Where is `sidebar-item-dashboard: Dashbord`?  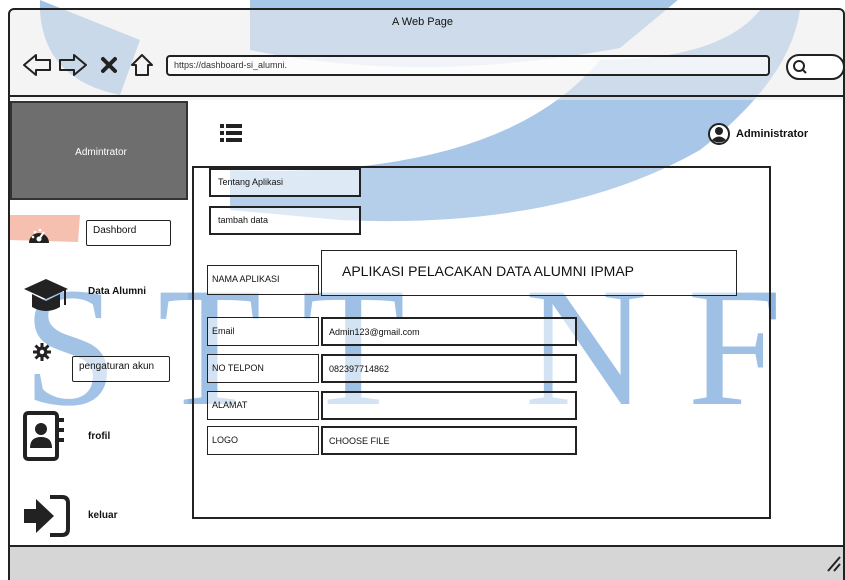 sidebar-item-dashboard: Dashbord is located at coordinates (128, 233).